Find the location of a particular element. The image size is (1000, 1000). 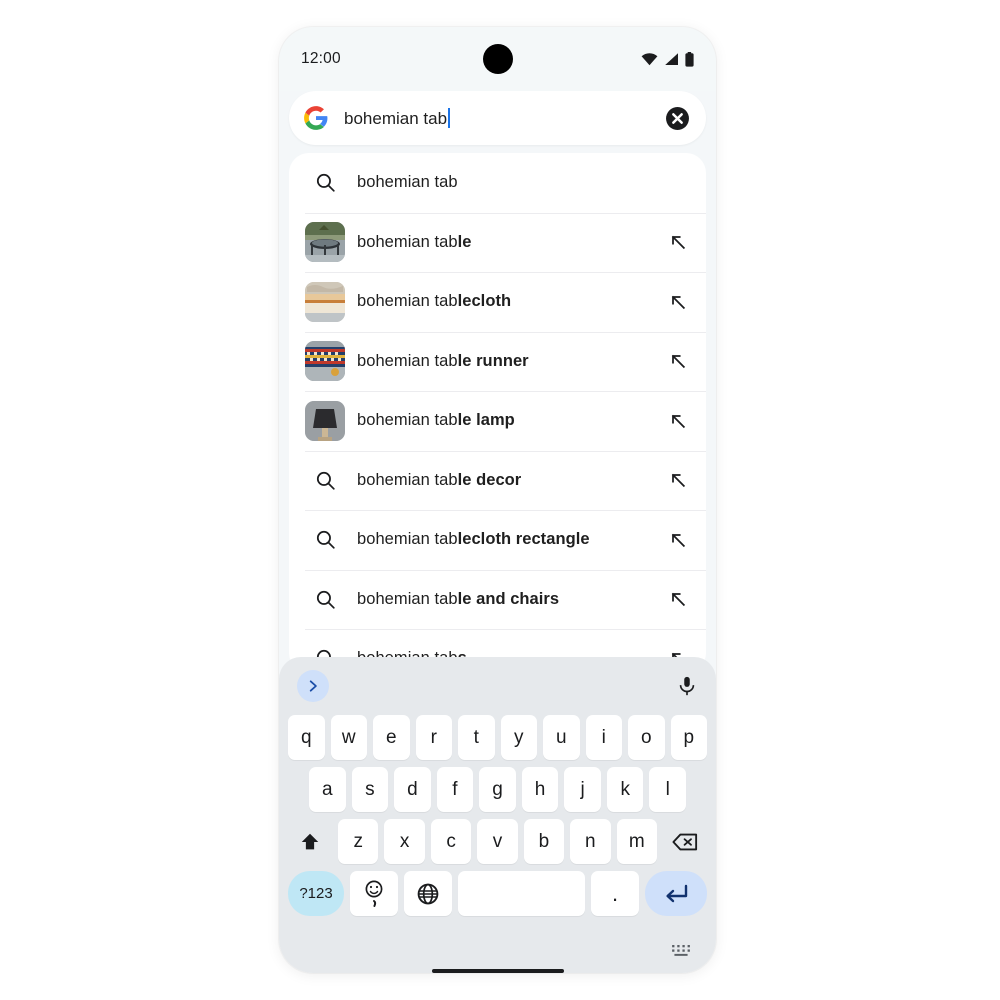

key-z: z is located at coordinates (358, 841).